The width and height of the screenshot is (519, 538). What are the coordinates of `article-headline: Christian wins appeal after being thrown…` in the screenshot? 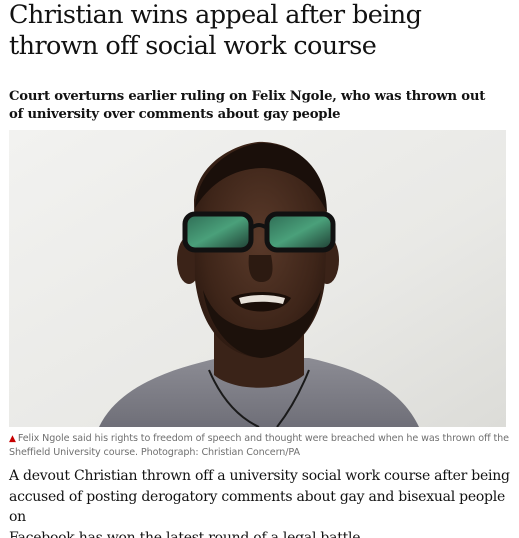 It's located at (261, 31).